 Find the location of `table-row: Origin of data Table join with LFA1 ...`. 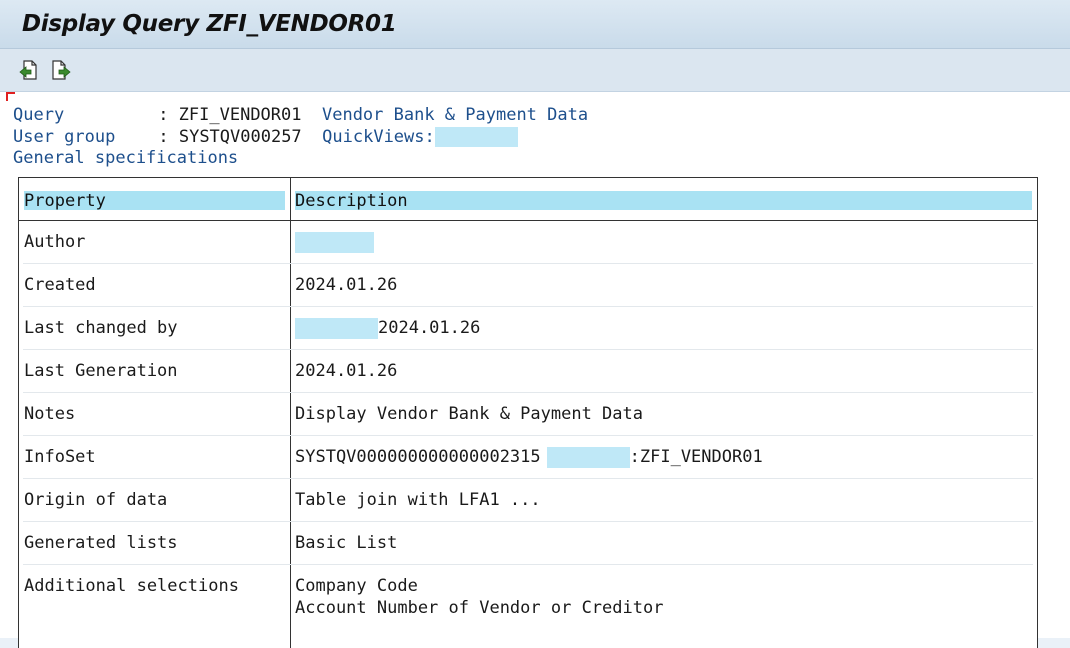

table-row: Origin of data Table join with LFA1 ... is located at coordinates (528, 500).